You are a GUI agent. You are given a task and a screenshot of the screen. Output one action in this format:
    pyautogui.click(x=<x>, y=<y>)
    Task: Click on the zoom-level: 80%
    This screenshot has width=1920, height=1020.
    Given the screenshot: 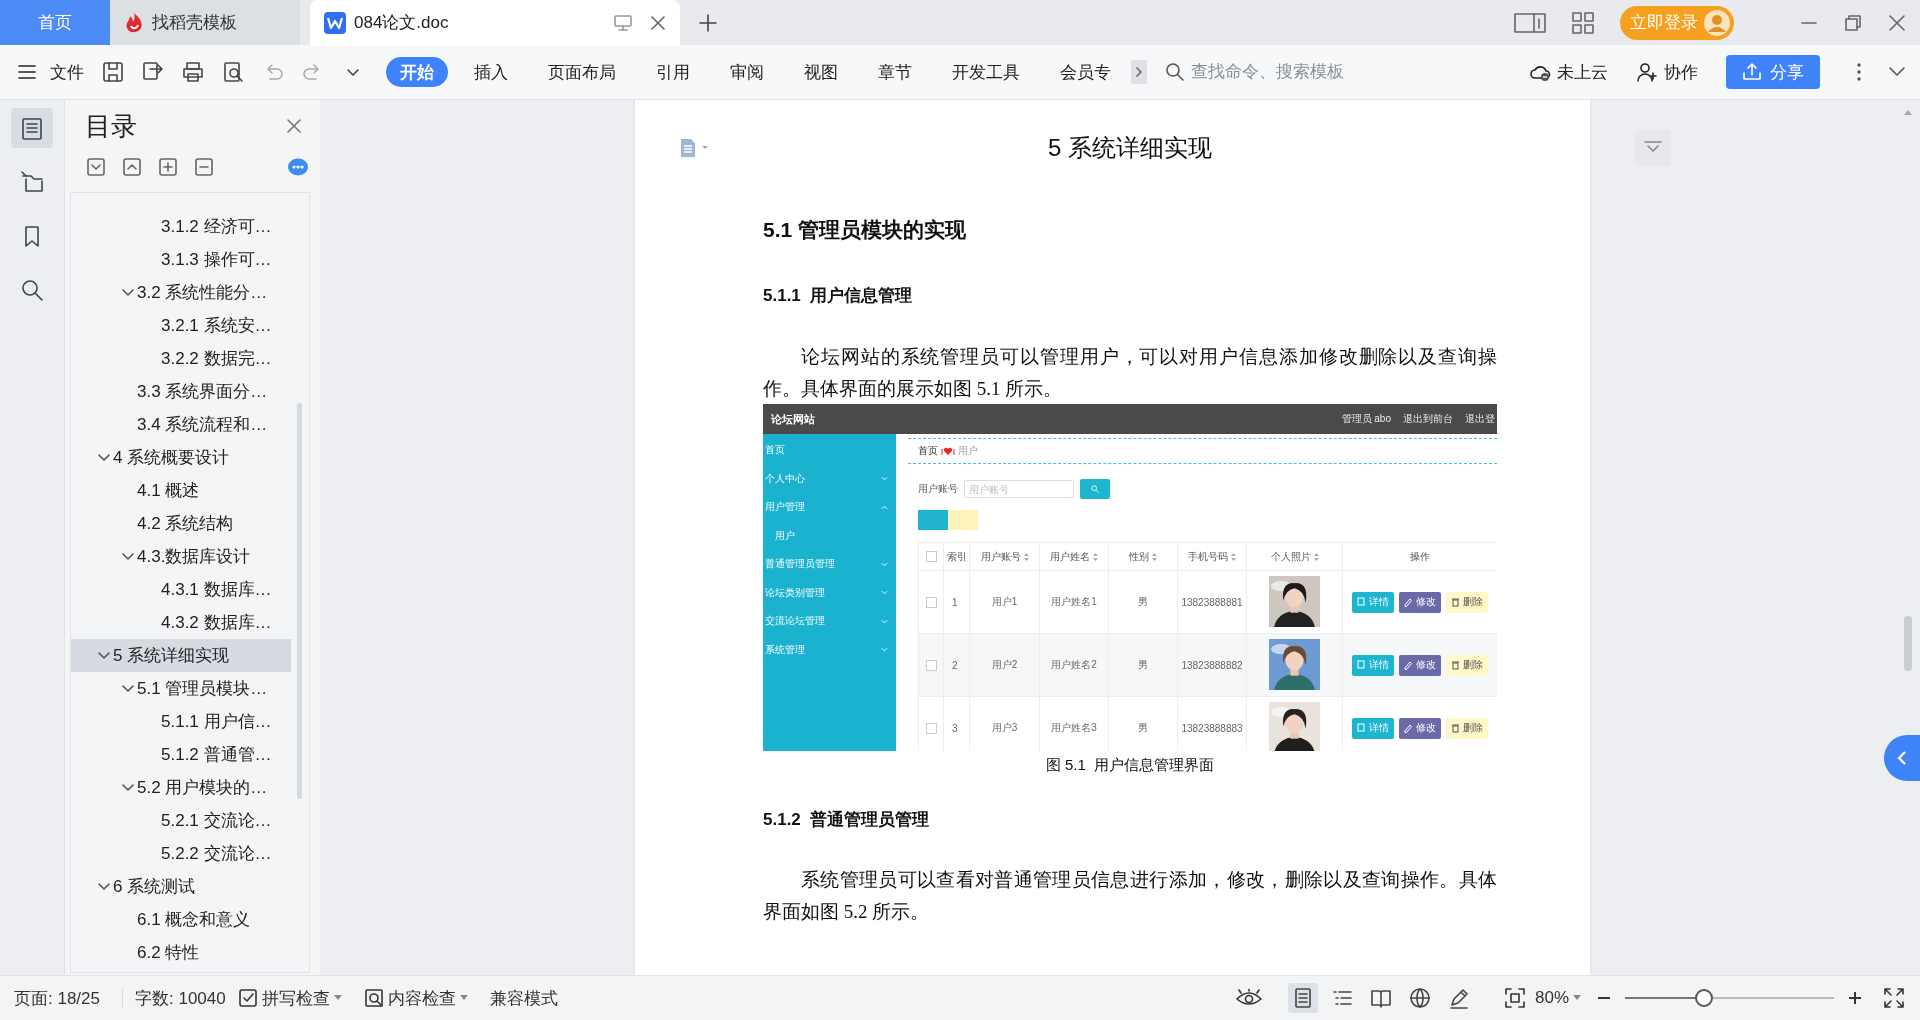 What is the action you would take?
    pyautogui.click(x=1557, y=998)
    